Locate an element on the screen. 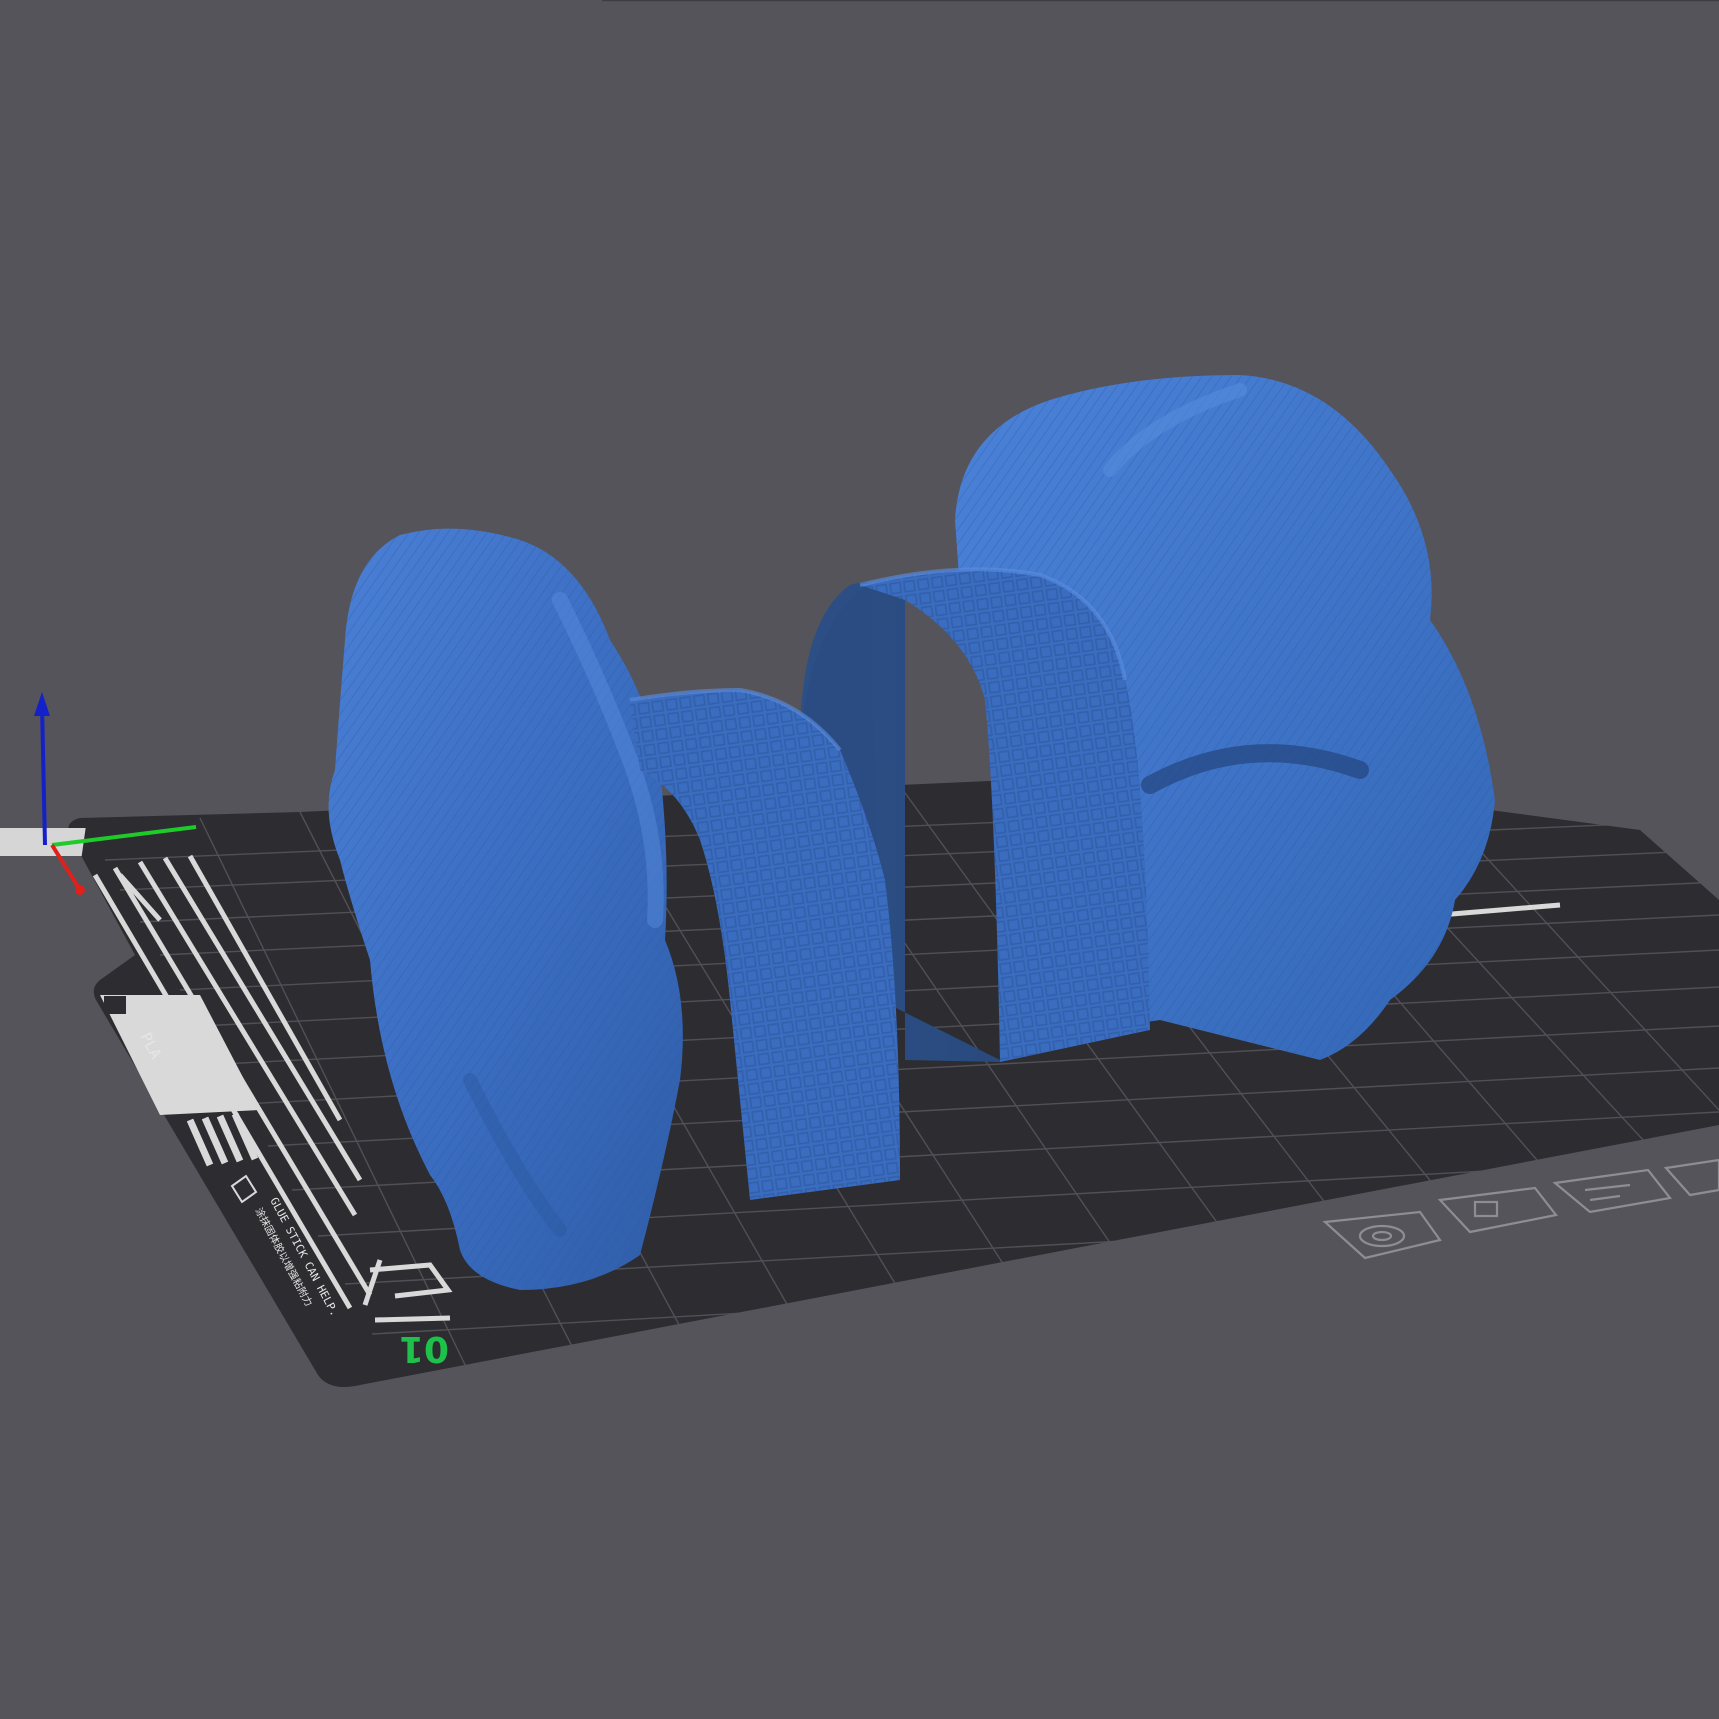  card-icon is located at coordinates (1497, 1210).